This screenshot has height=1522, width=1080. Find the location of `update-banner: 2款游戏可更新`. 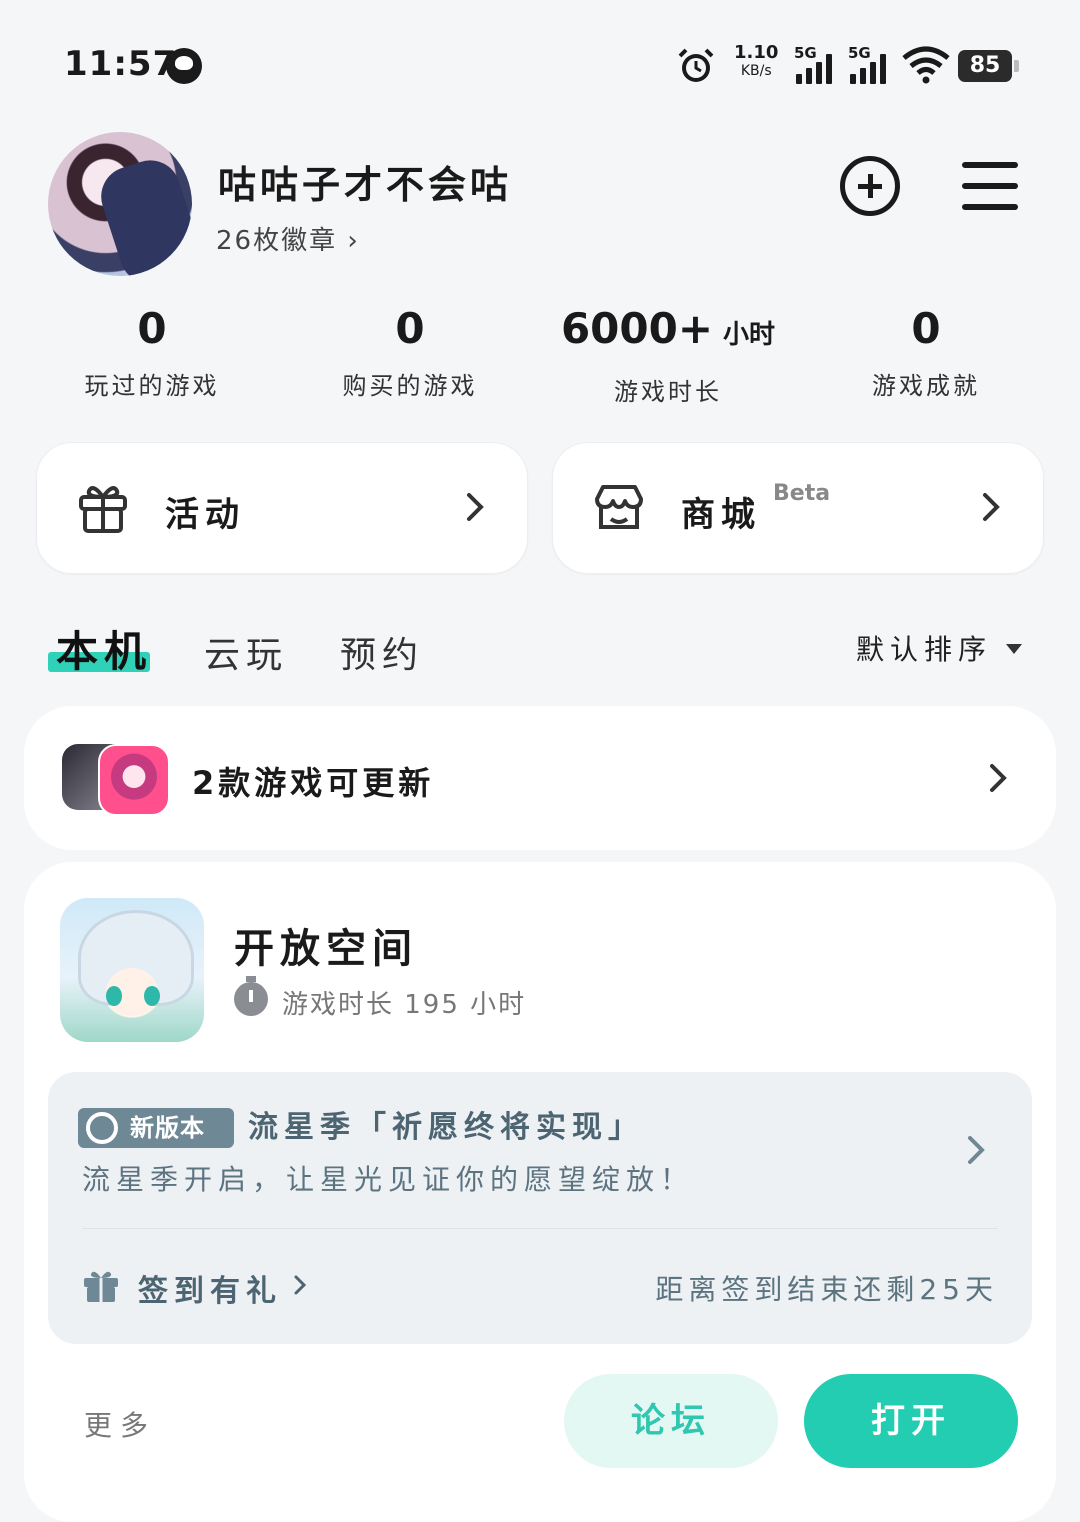

update-banner: 2款游戏可更新 is located at coordinates (540, 778).